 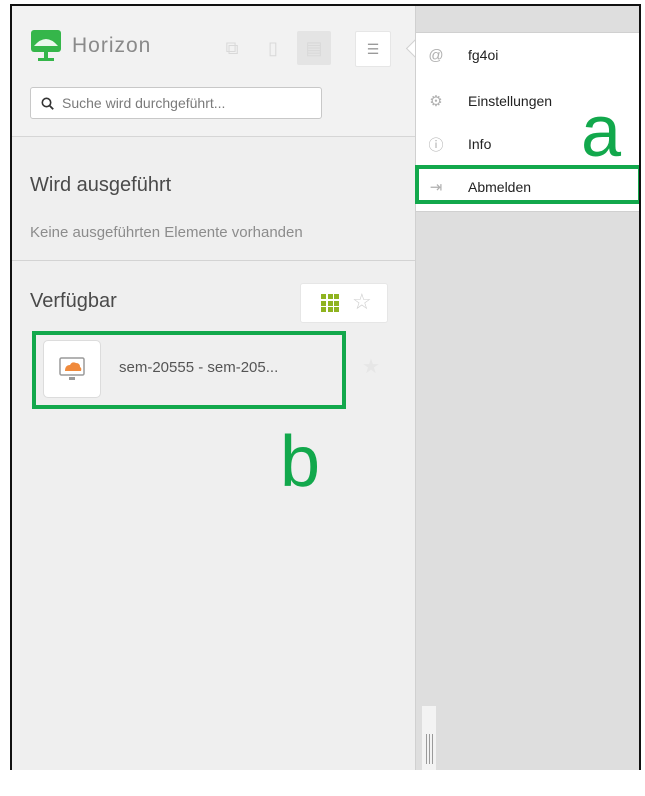 I want to click on annotation-label-b: b, so click(x=300, y=462).